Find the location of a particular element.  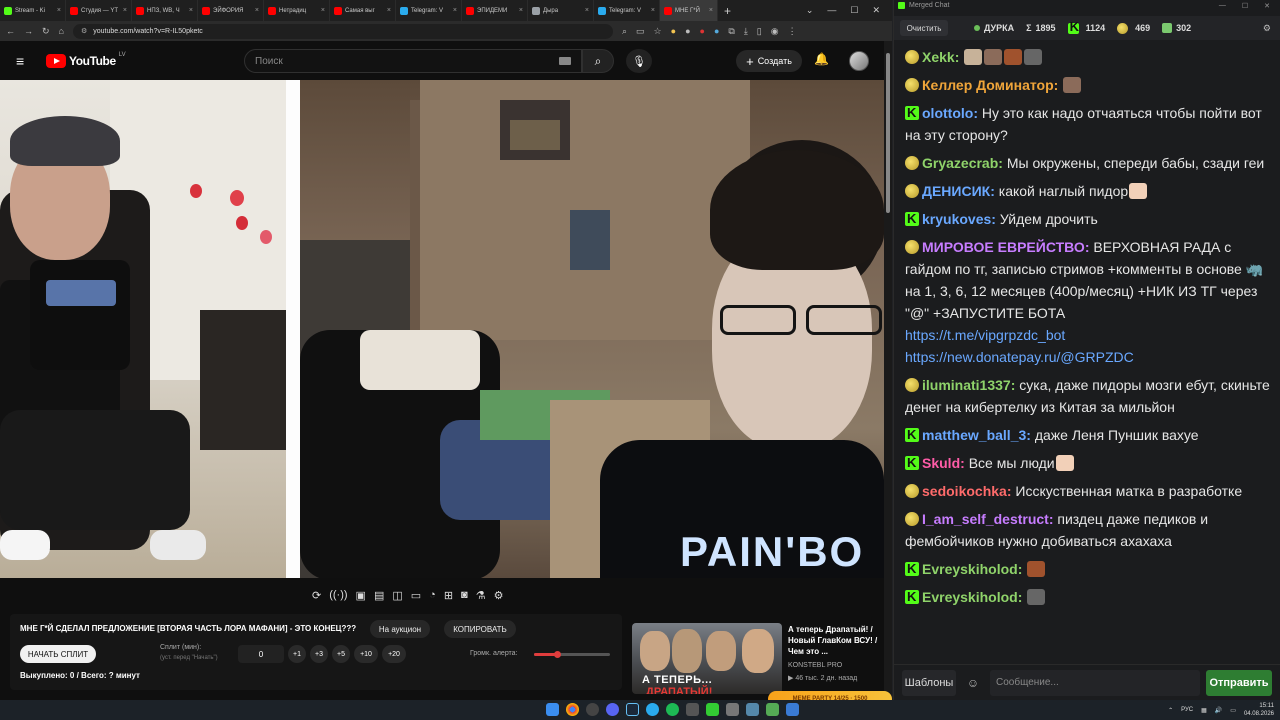

new-tab-button: + is located at coordinates (727, 11).